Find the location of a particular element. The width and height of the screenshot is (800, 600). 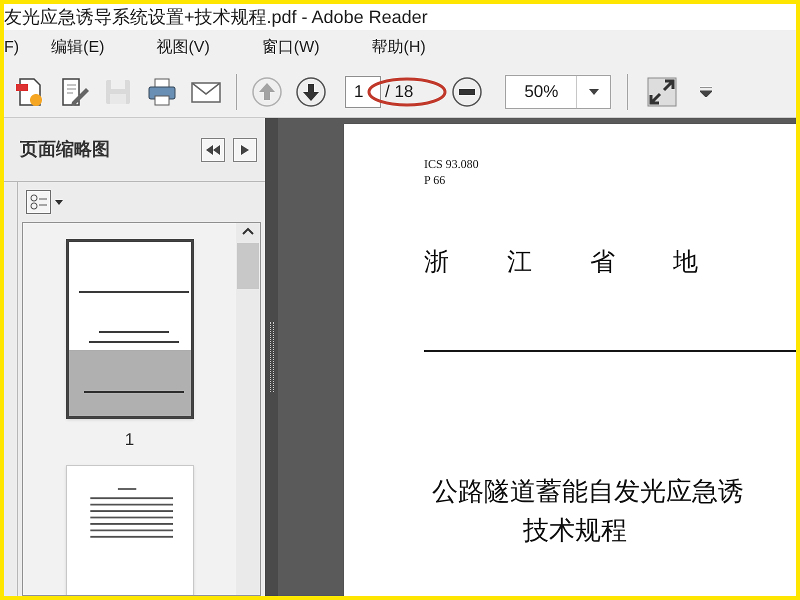

zoom-field: 50% is located at coordinates (558, 91).